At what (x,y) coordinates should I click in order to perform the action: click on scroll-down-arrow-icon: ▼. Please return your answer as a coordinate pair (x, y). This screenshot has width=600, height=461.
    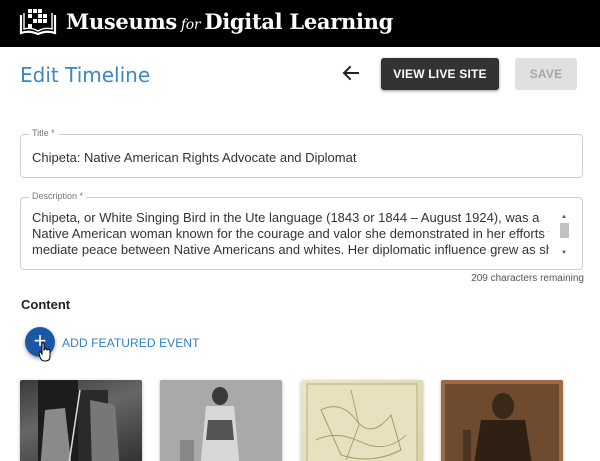
    Looking at the image, I should click on (564, 253).